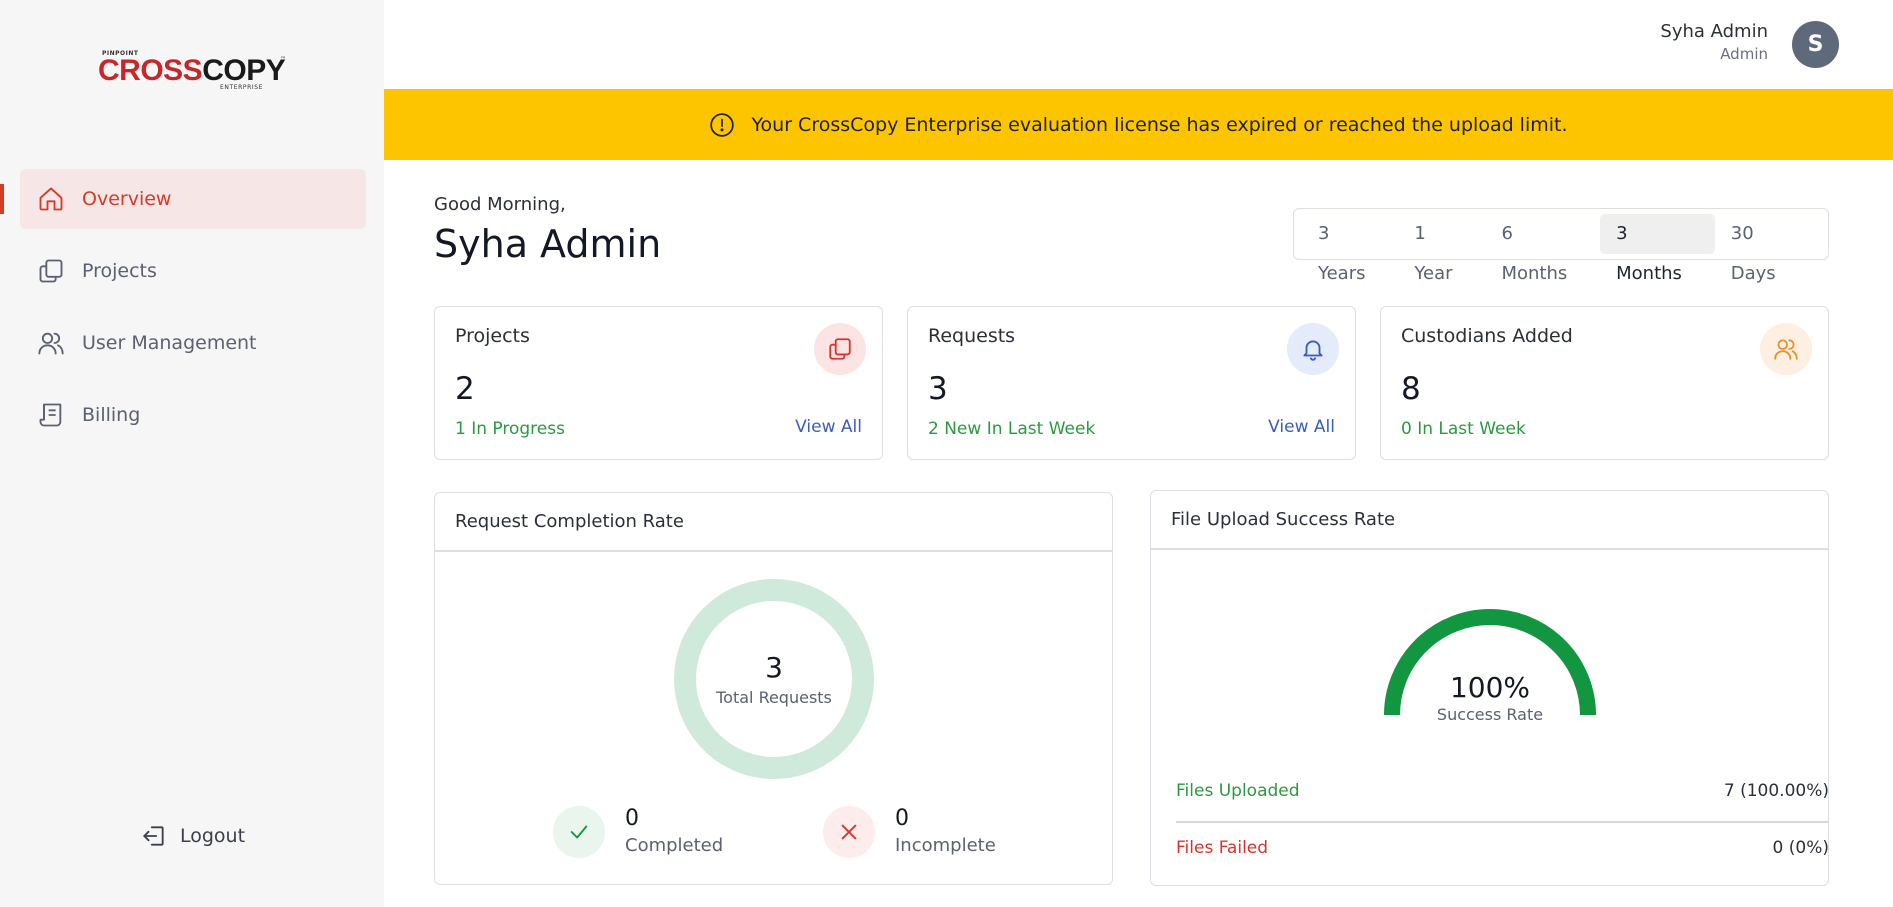  I want to click on sidebar-item-label: User Management, so click(169, 343).